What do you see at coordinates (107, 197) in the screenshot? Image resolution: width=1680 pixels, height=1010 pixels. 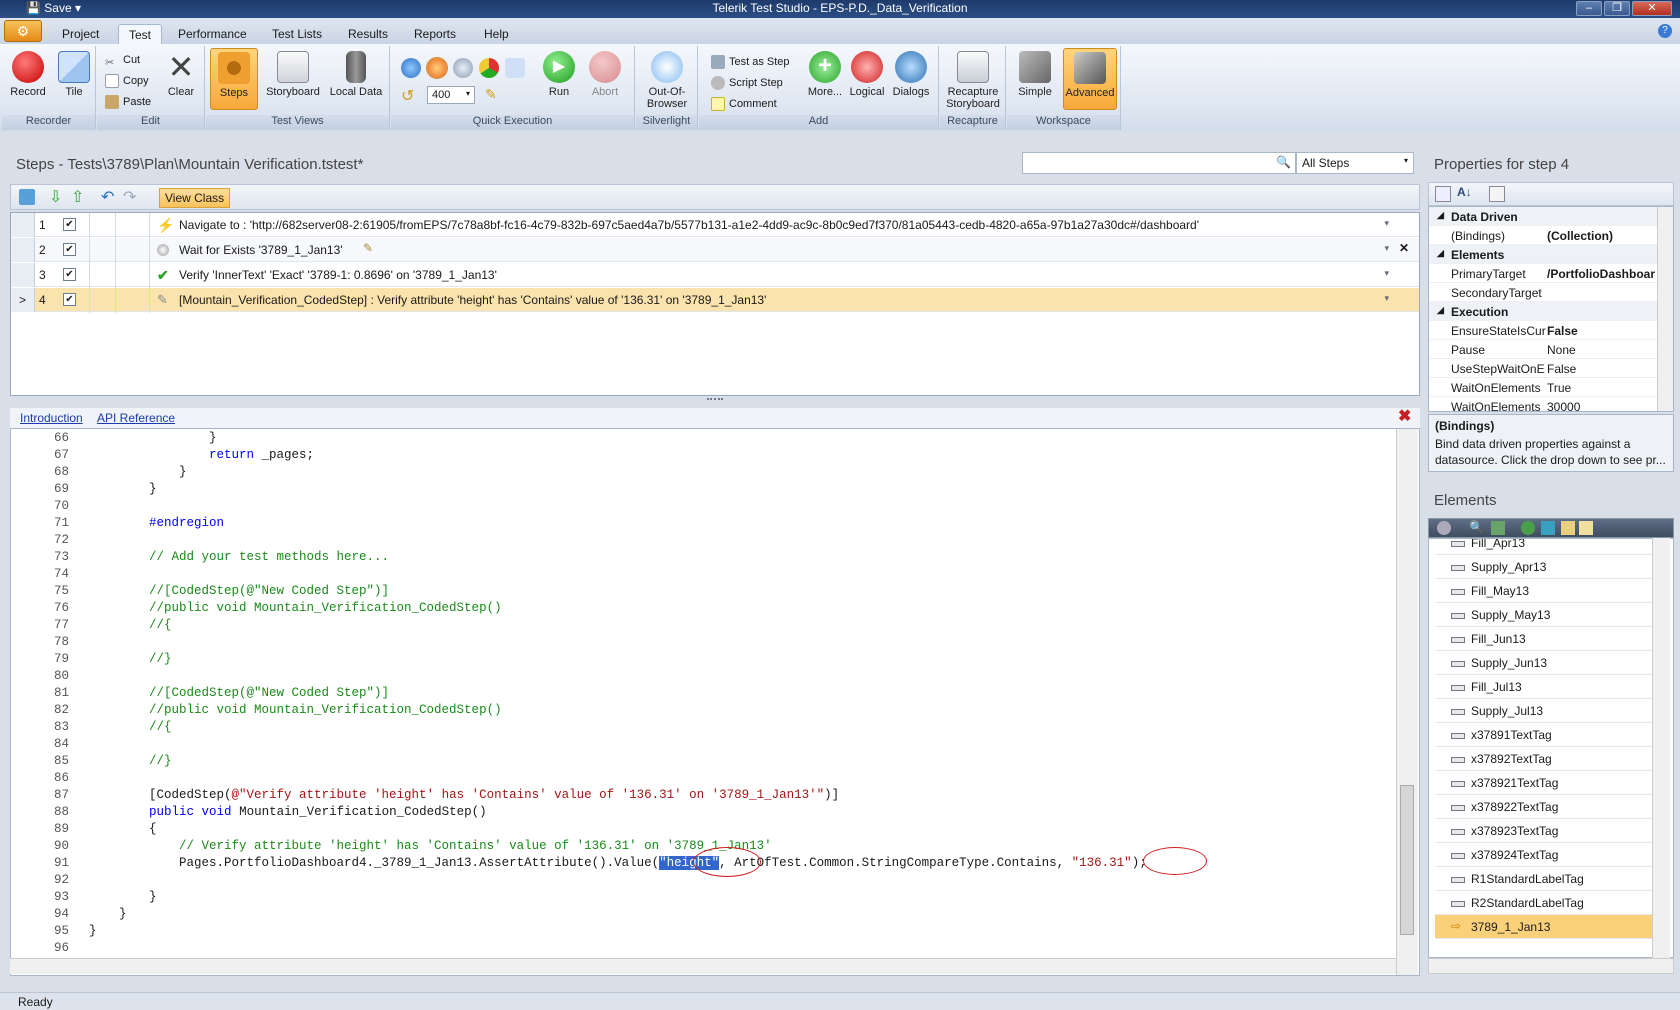 I see `undo-icon: ↶` at bounding box center [107, 197].